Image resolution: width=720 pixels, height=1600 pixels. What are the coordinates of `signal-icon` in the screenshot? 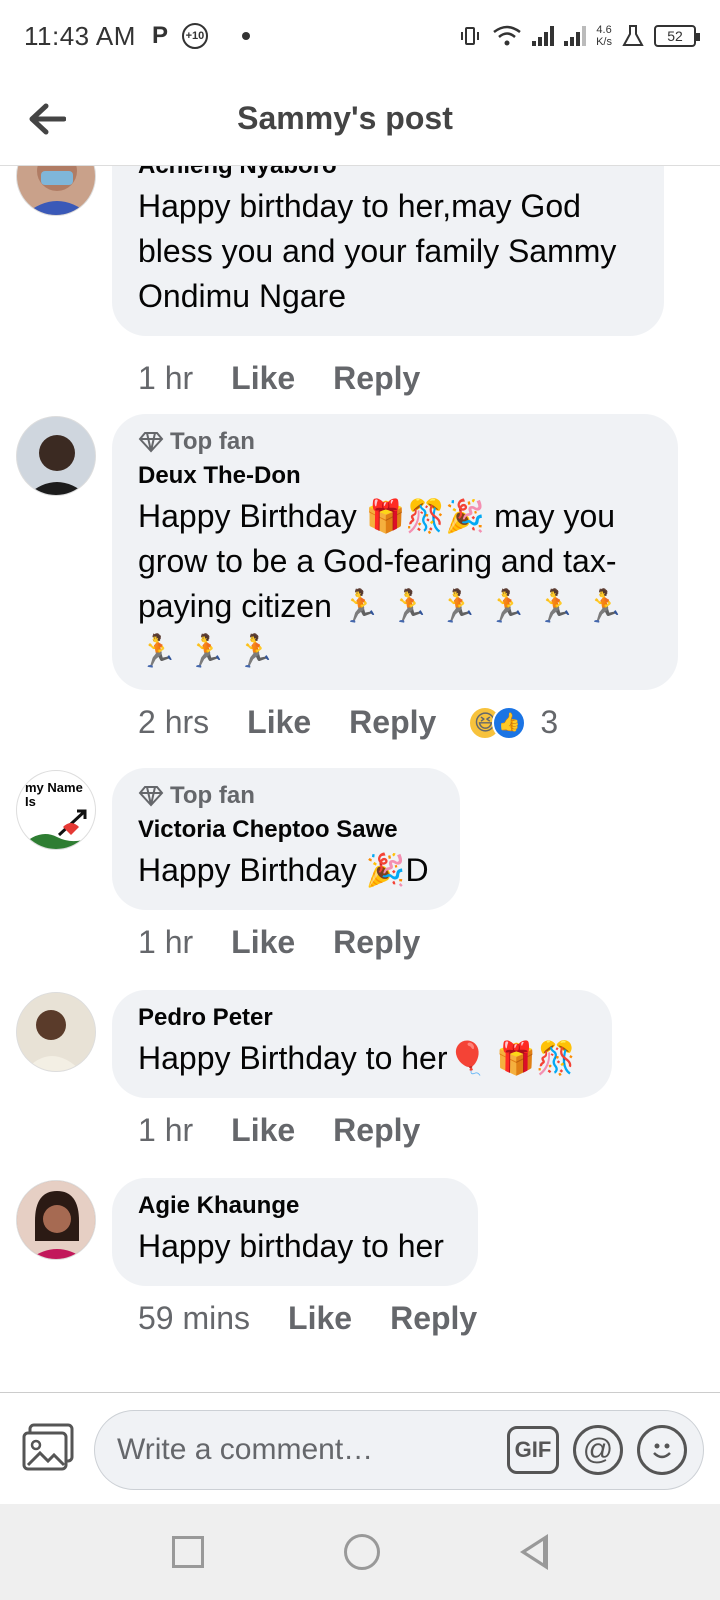 It's located at (543, 36).